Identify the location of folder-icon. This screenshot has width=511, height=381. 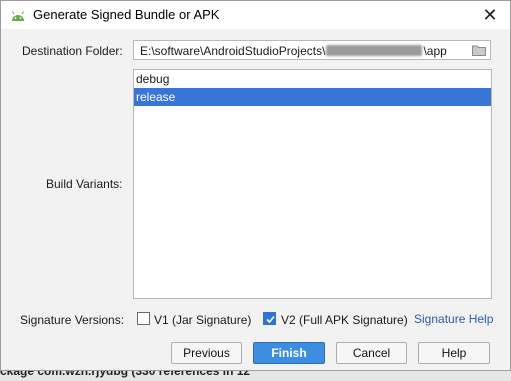
(479, 50).